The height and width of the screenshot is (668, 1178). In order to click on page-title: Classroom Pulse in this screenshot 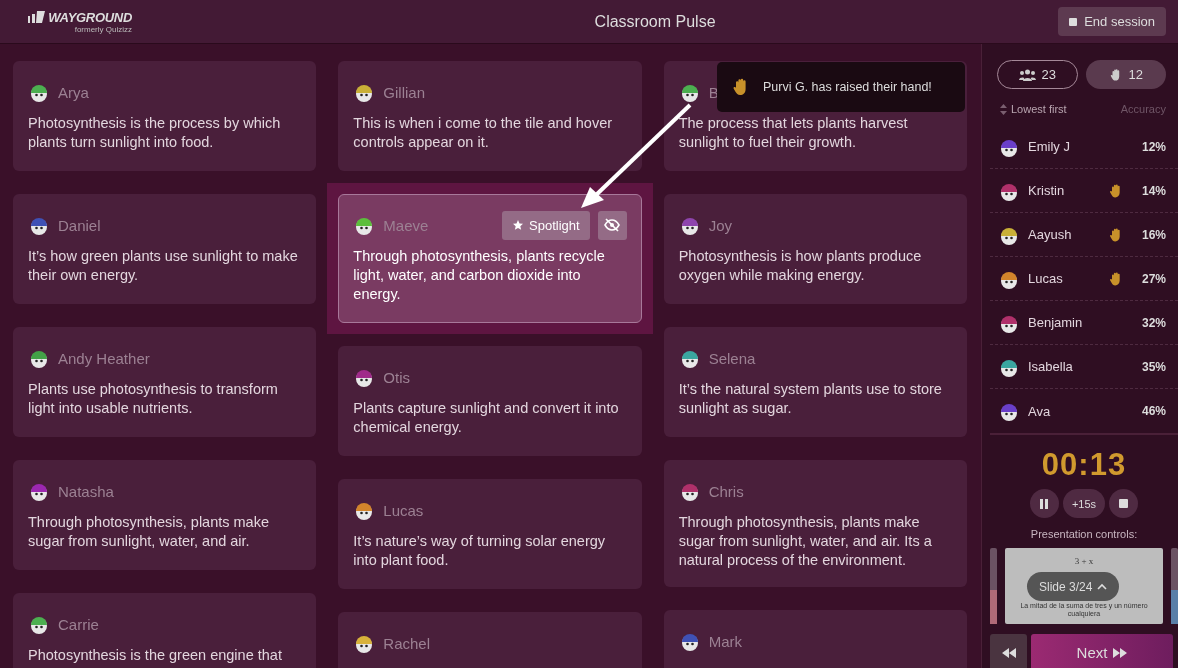, I will do `click(655, 21)`.